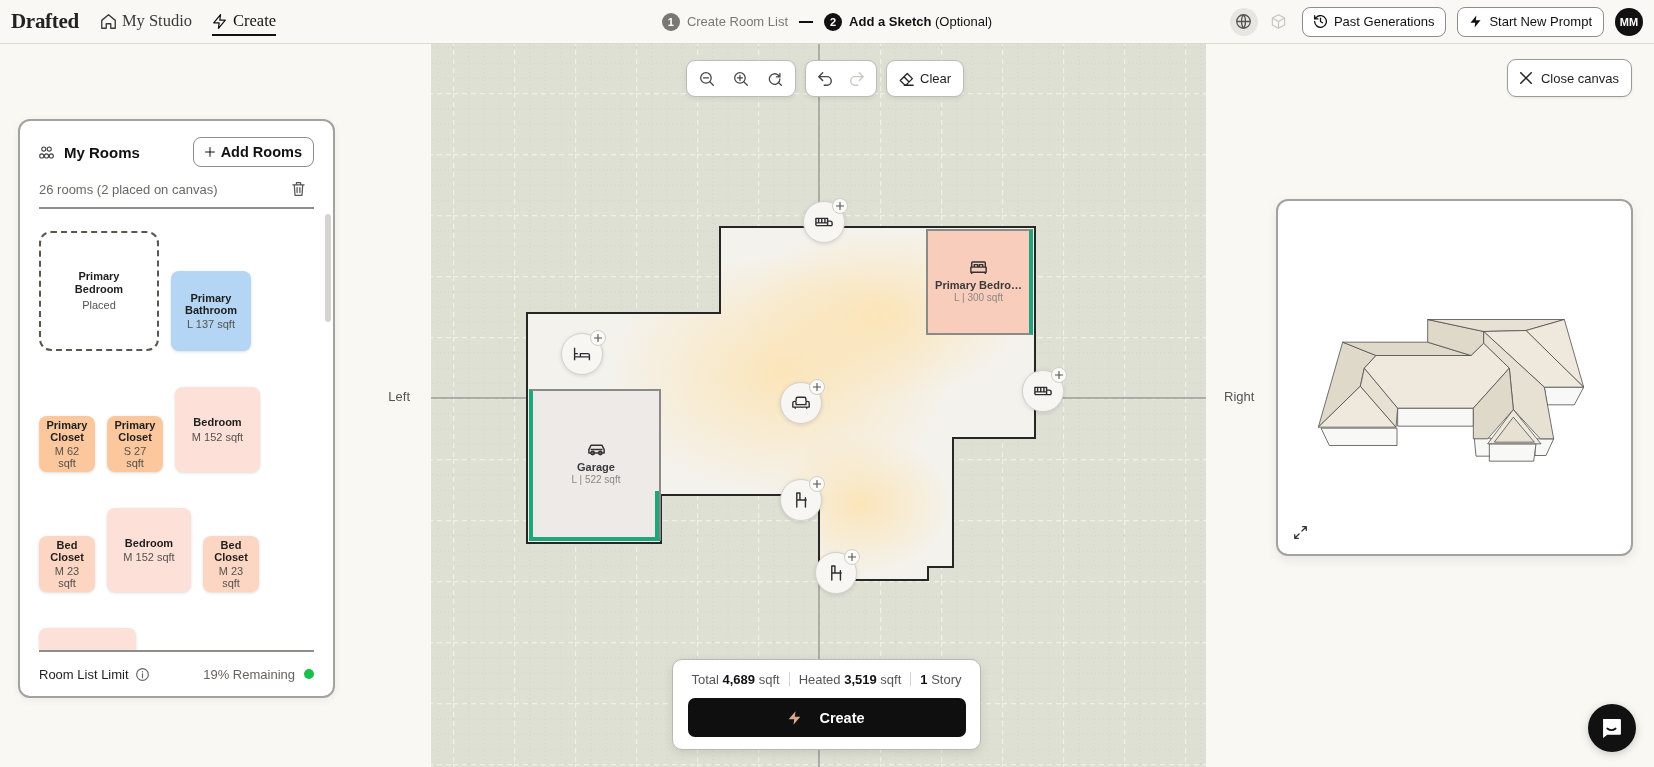  What do you see at coordinates (298, 189) in the screenshot?
I see `trash-icon` at bounding box center [298, 189].